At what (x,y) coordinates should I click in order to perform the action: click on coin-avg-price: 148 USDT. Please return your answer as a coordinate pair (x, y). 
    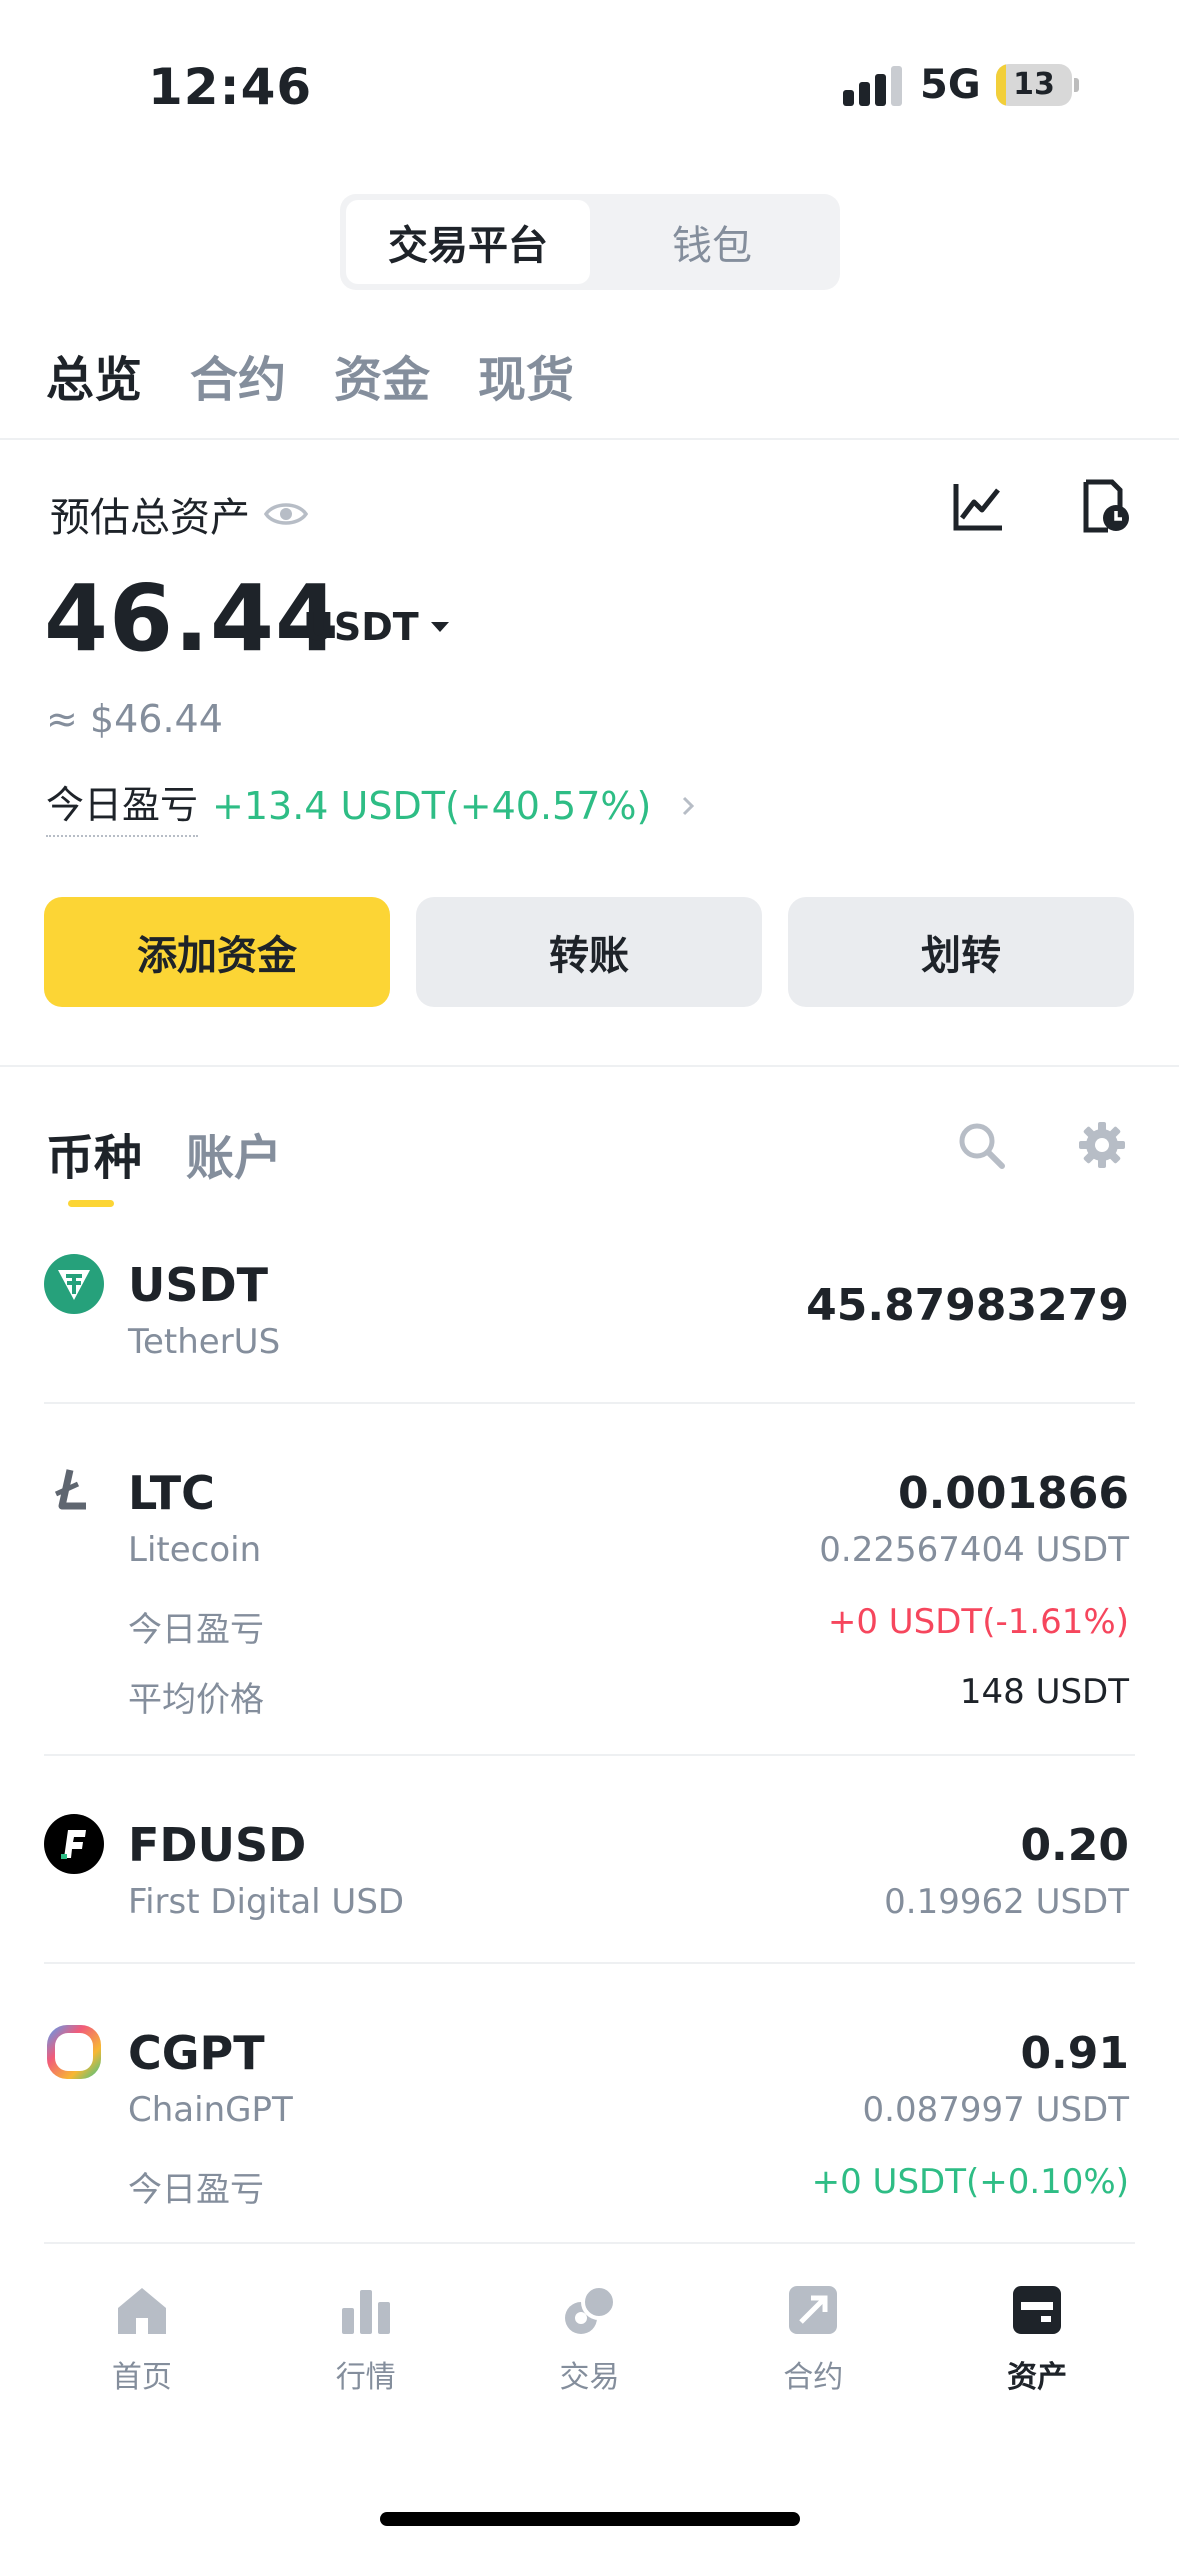
    Looking at the image, I should click on (1044, 1692).